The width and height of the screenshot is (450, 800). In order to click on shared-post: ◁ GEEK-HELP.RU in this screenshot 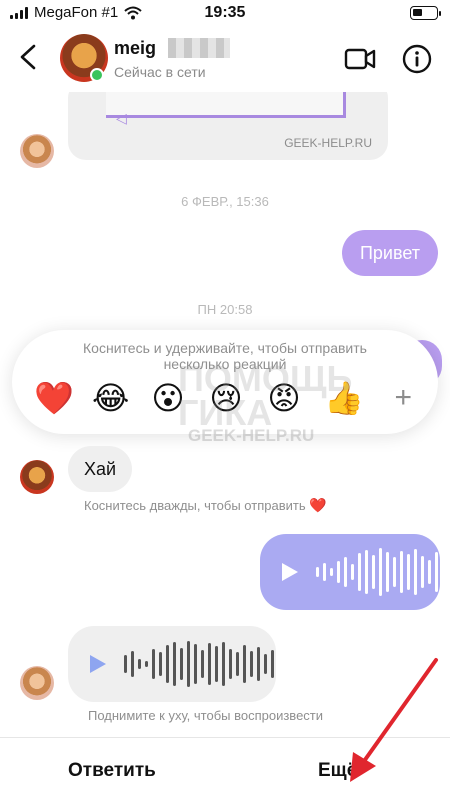, I will do `click(228, 126)`.